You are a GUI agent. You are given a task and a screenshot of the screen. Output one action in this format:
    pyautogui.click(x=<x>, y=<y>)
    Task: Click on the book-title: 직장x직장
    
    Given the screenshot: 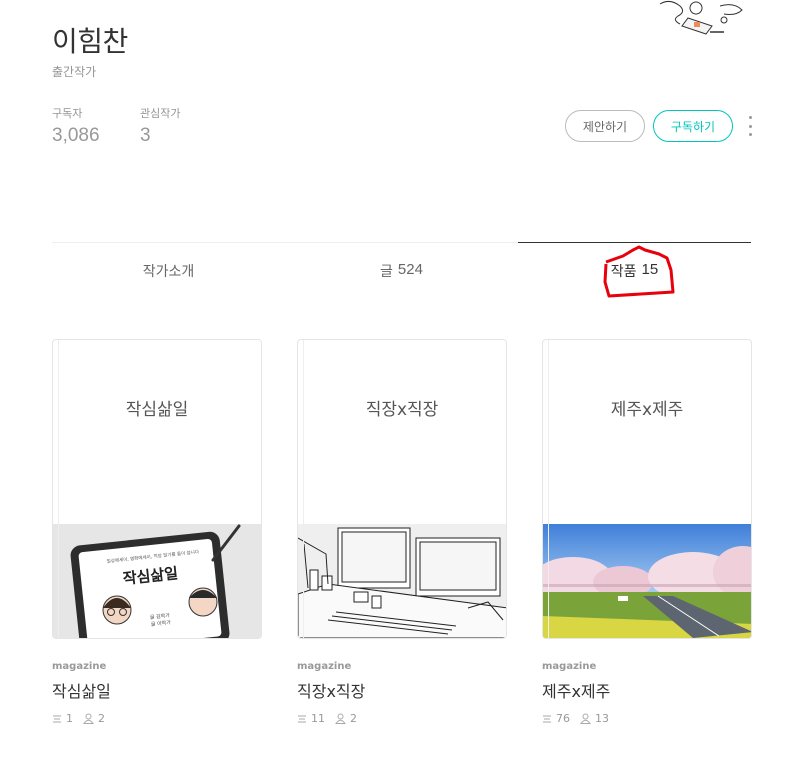 What is the action you would take?
    pyautogui.click(x=402, y=410)
    